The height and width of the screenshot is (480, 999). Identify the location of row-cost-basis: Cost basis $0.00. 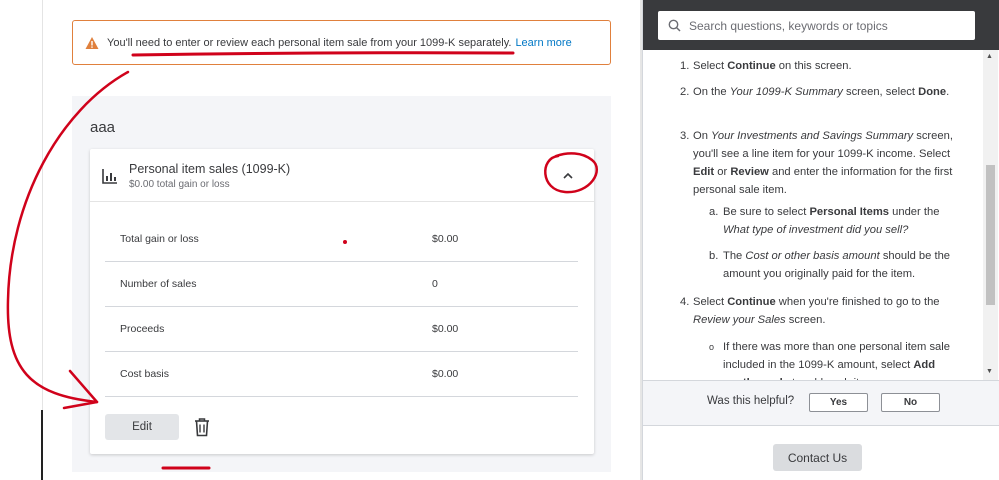
(341, 374).